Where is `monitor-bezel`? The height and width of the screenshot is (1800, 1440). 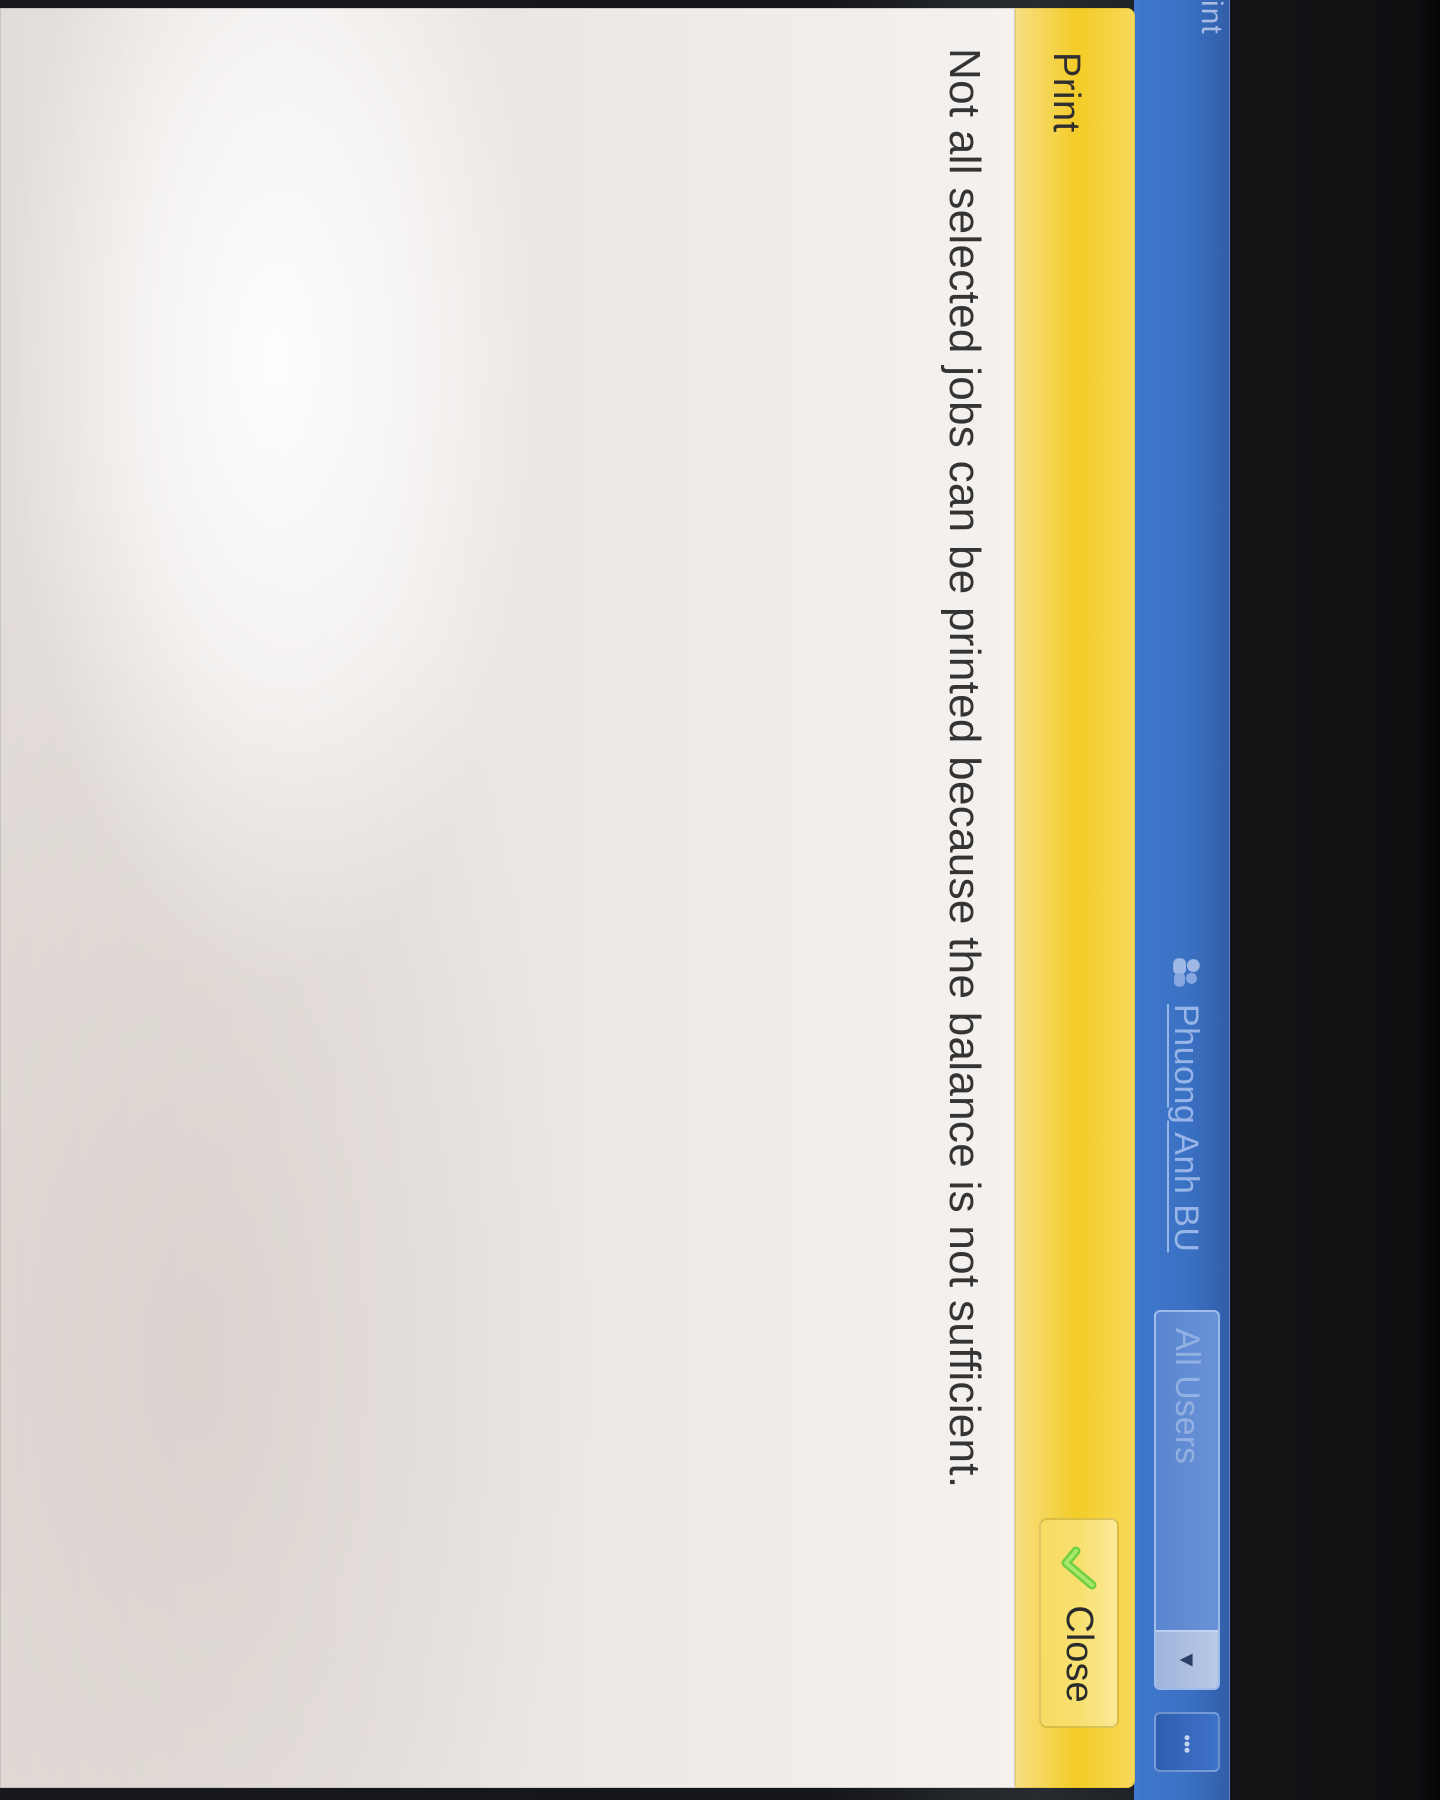 monitor-bezel is located at coordinates (1427, 900).